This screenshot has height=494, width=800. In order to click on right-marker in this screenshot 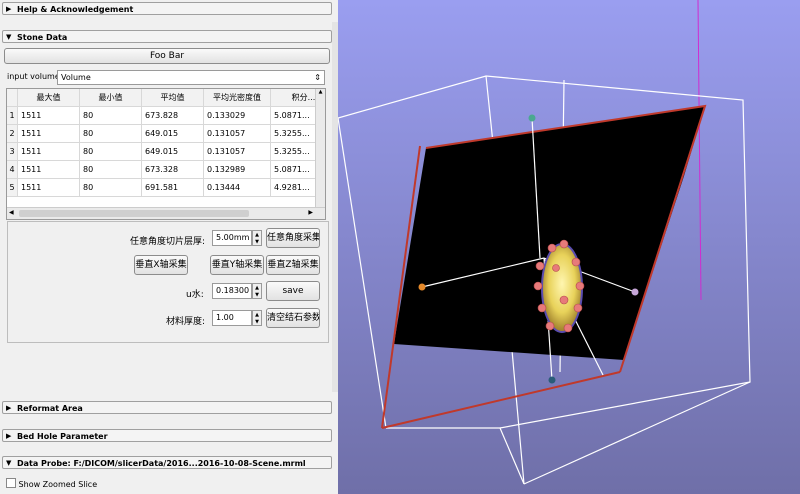, I will do `click(635, 292)`.